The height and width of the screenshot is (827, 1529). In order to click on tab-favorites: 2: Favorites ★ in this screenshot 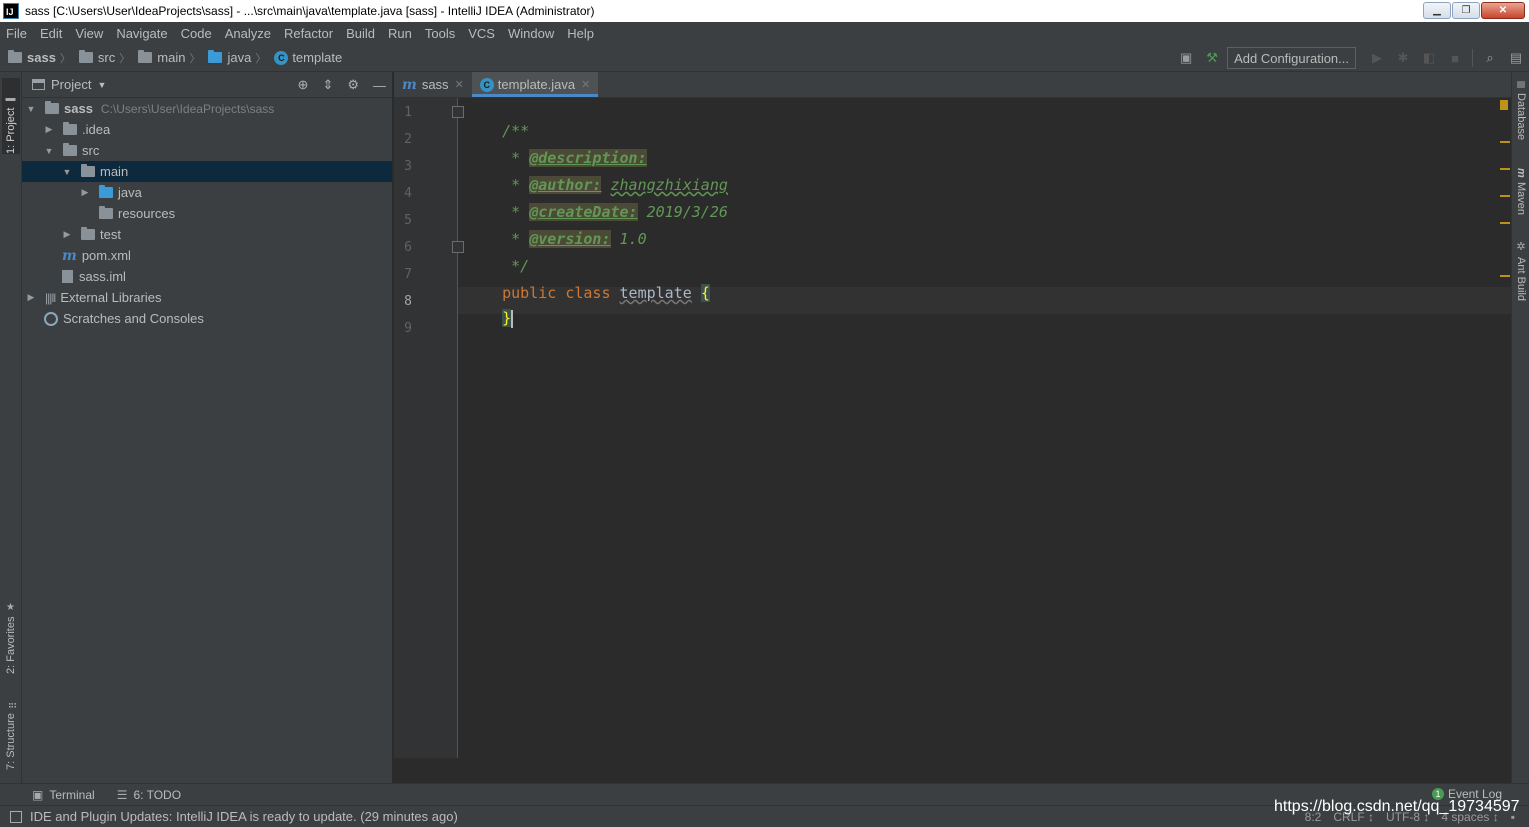, I will do `click(11, 633)`.